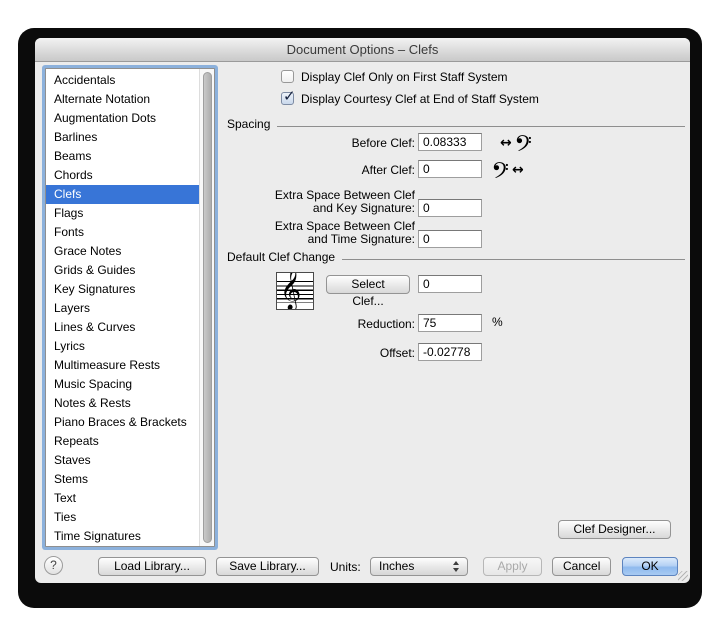 This screenshot has width=718, height=624. What do you see at coordinates (388, 170) in the screenshot?
I see `after-clef-label: After Clef:` at bounding box center [388, 170].